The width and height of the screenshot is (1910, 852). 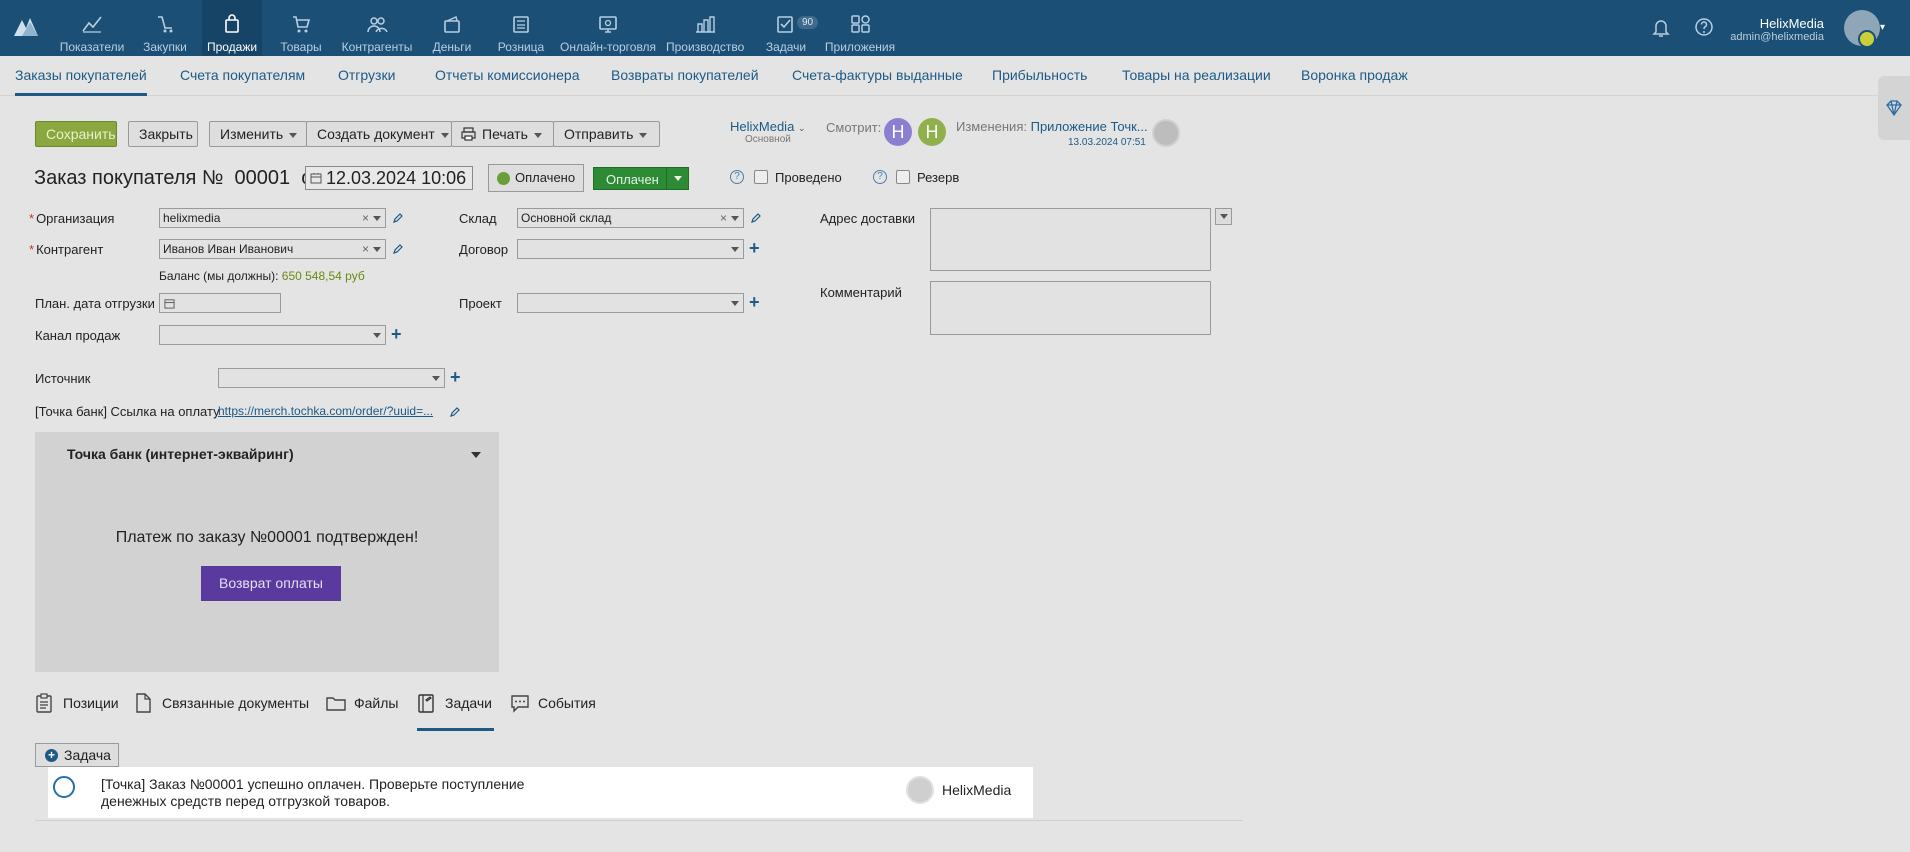 I want to click on create-document-button: Создать документ, so click(x=379, y=134).